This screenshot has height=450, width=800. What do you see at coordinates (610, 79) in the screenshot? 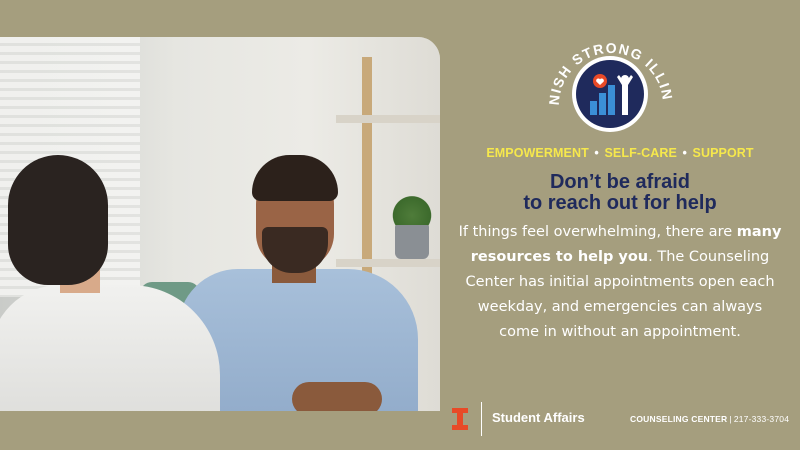
I see `campaign-logo-icon: #FINISH STRONG ILLINOIS` at bounding box center [610, 79].